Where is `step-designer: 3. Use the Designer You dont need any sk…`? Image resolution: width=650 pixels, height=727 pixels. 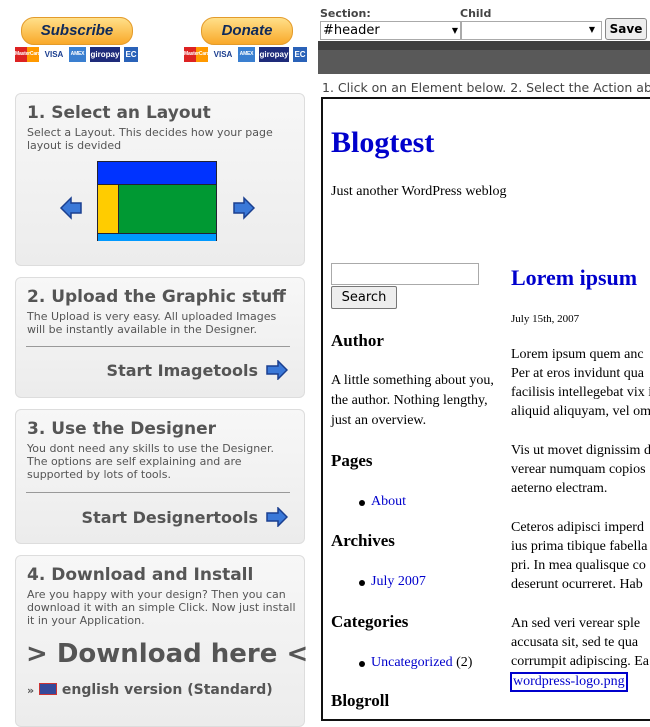 step-designer: 3. Use the Designer You dont need any sk… is located at coordinates (160, 476).